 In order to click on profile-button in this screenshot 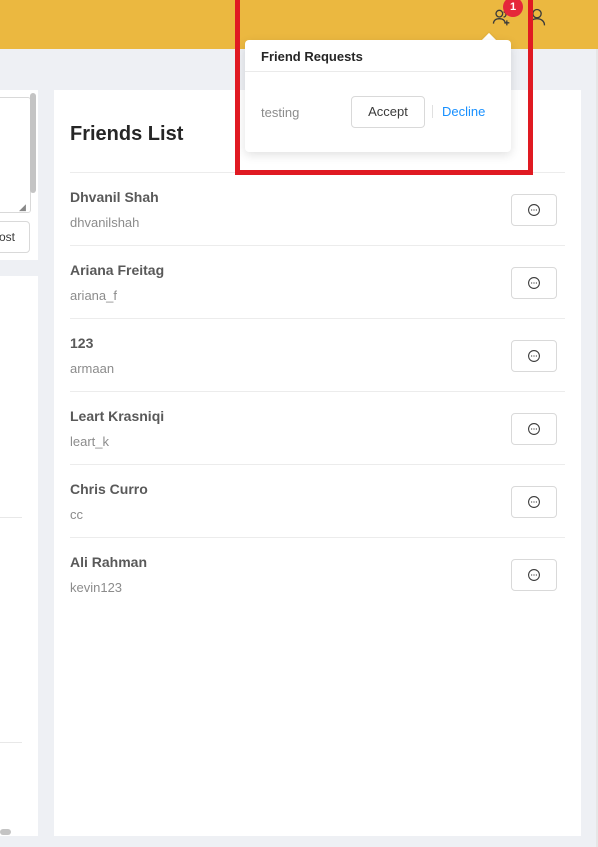, I will do `click(537, 17)`.